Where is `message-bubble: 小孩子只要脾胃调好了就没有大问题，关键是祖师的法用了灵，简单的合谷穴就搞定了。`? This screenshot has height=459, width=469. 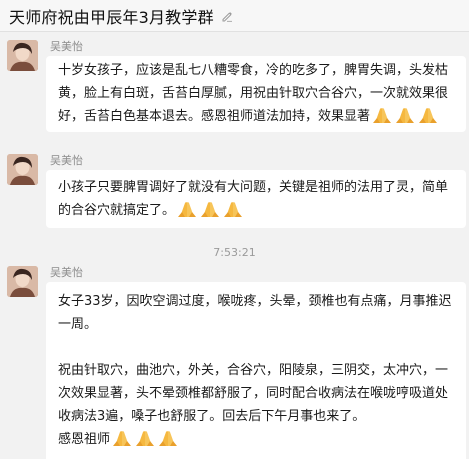
message-bubble: 小孩子只要脾胃调好了就没有大问题，关键是祖师的法用了灵，简单的合谷穴就搞定了。 is located at coordinates (256, 199).